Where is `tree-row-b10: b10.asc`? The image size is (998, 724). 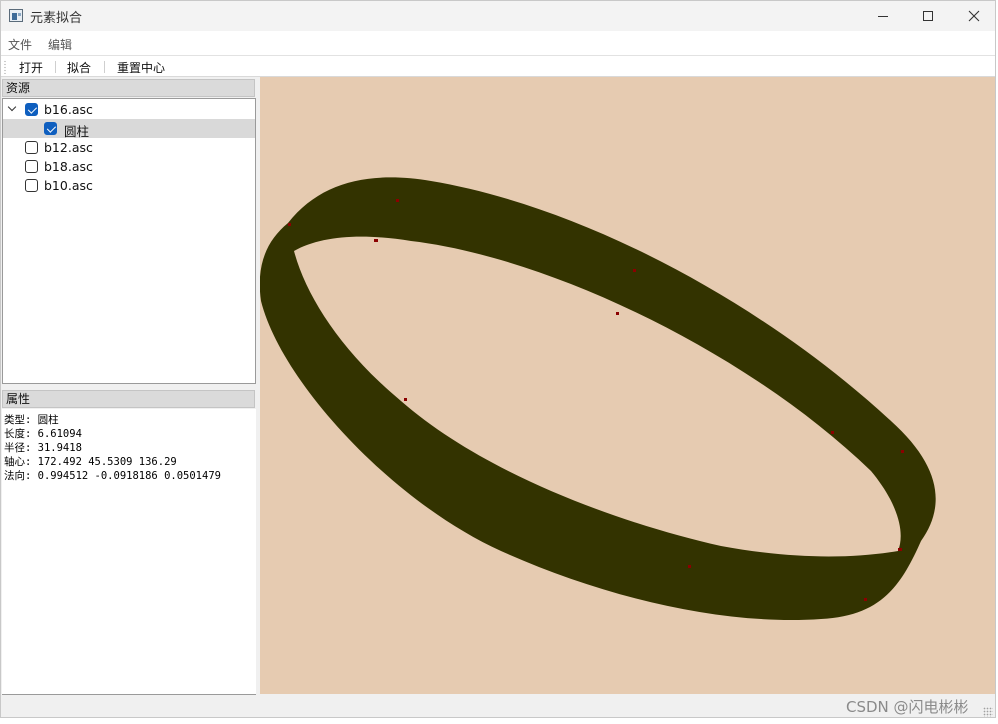 tree-row-b10: b10.asc is located at coordinates (129, 185).